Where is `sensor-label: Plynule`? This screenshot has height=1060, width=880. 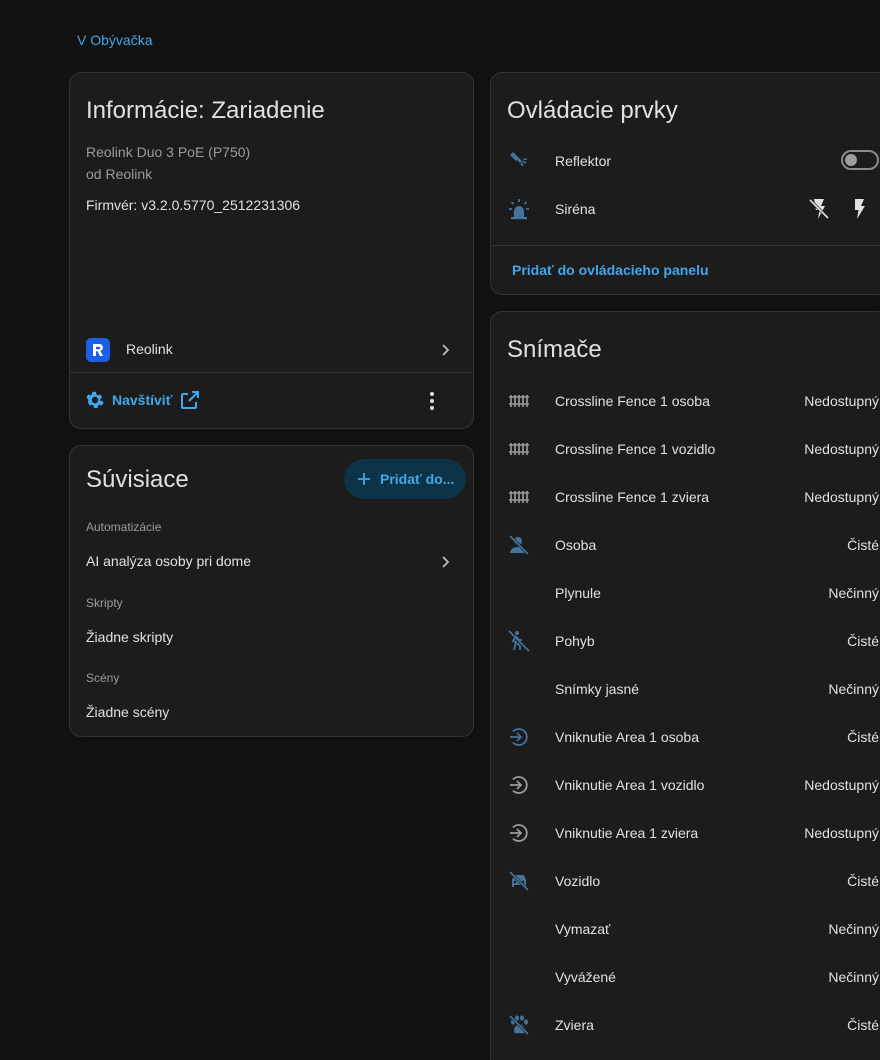 sensor-label: Plynule is located at coordinates (578, 593).